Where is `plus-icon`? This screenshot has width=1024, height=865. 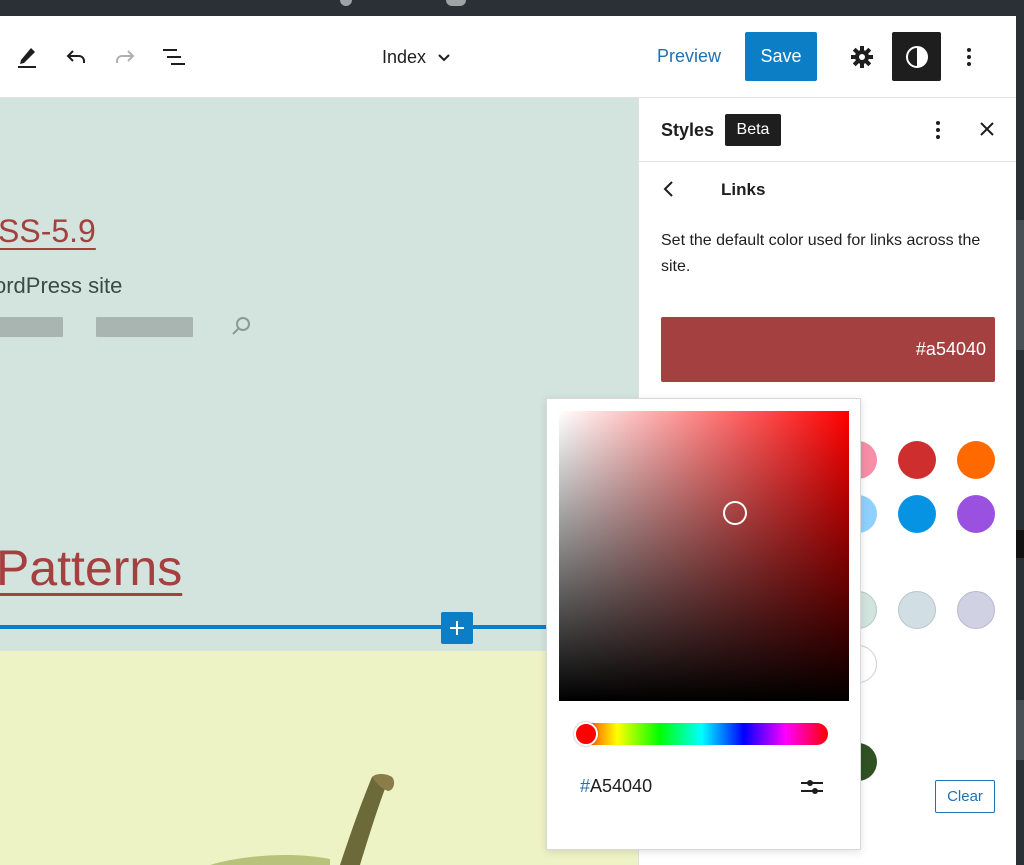
plus-icon is located at coordinates (457, 628).